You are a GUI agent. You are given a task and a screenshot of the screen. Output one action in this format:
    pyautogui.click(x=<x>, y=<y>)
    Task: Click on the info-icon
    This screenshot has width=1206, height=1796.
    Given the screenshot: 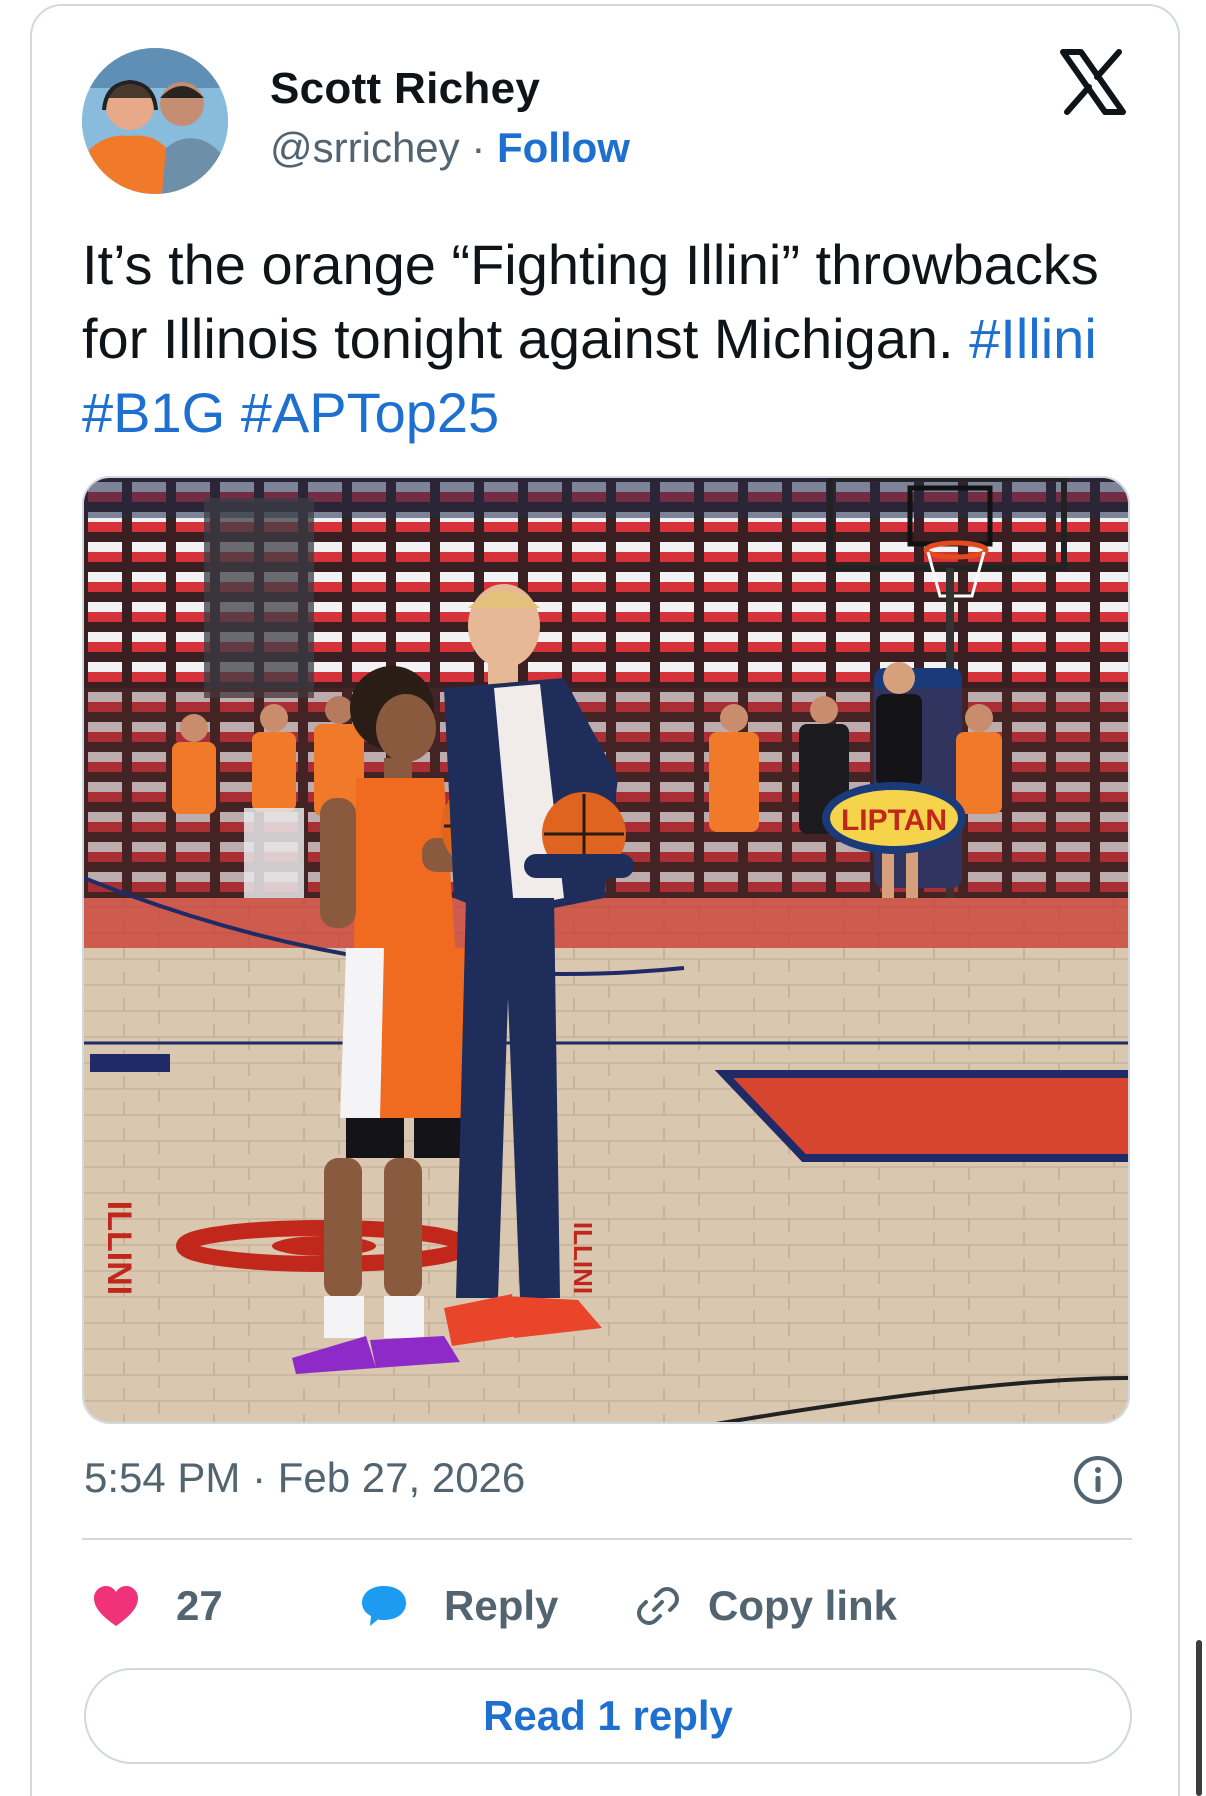 What is the action you would take?
    pyautogui.click(x=1098, y=1480)
    